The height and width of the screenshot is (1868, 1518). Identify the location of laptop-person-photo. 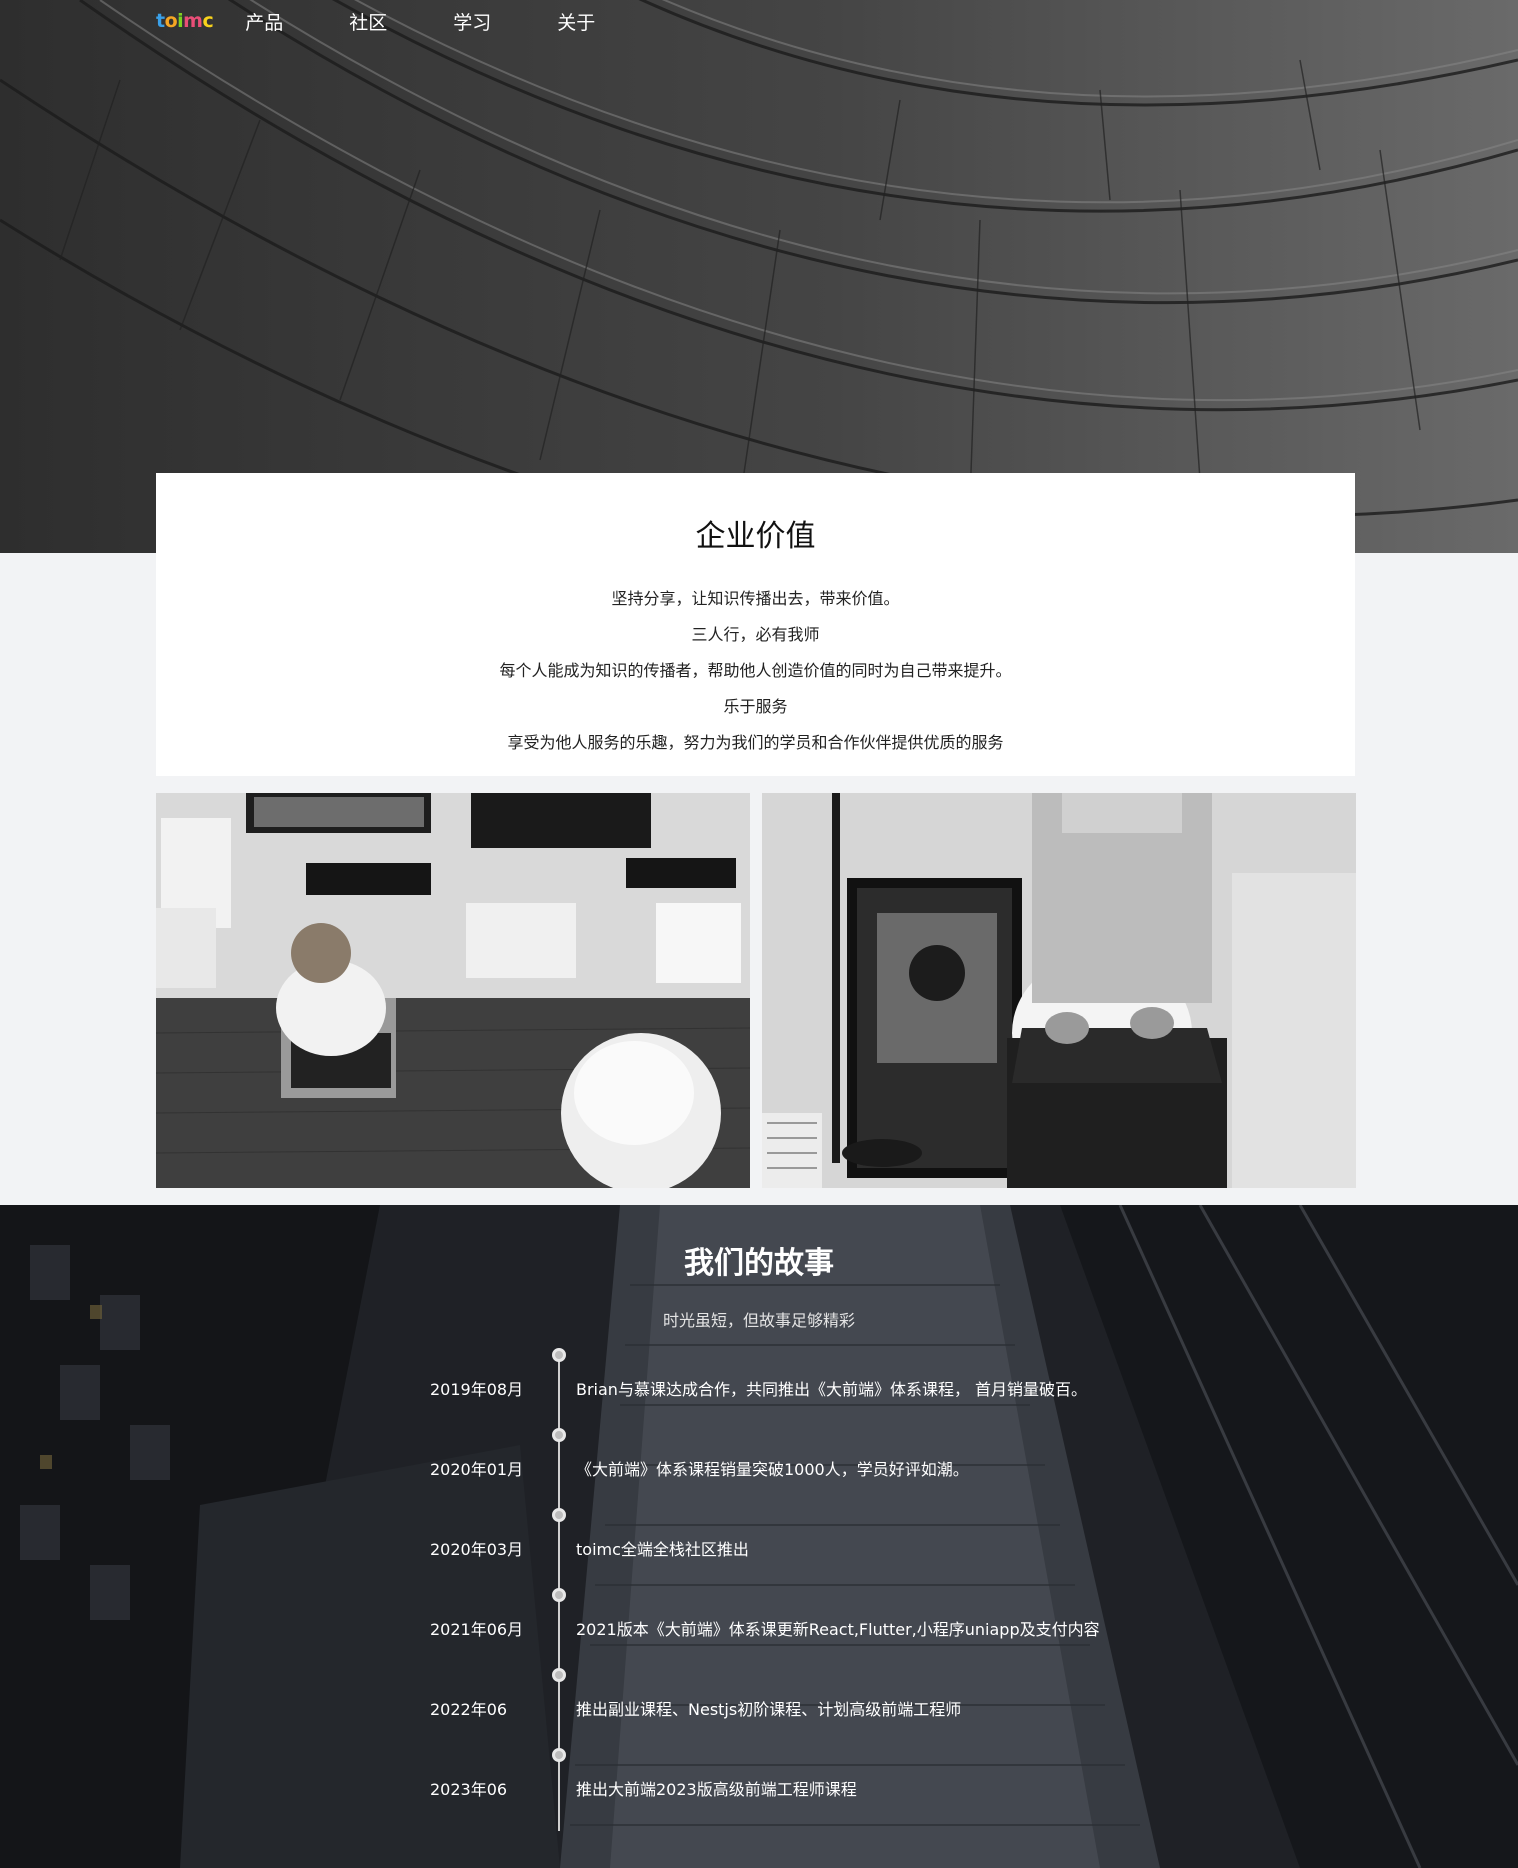
(1059, 990).